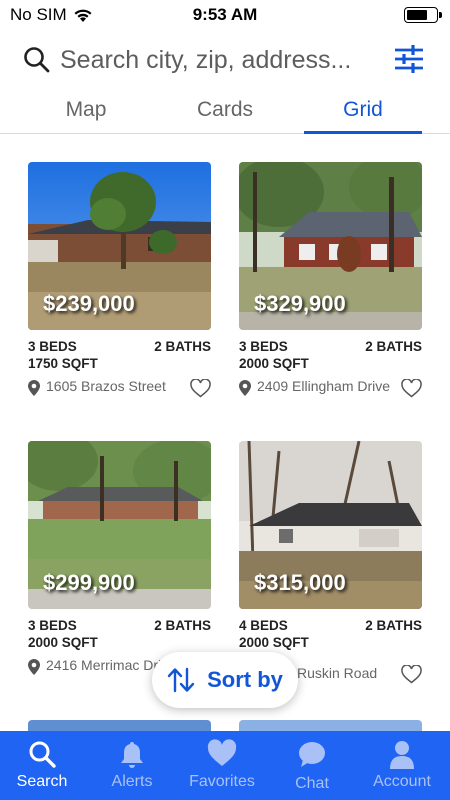 This screenshot has width=450, height=800. I want to click on tab-bar-label: Search, so click(42, 781).